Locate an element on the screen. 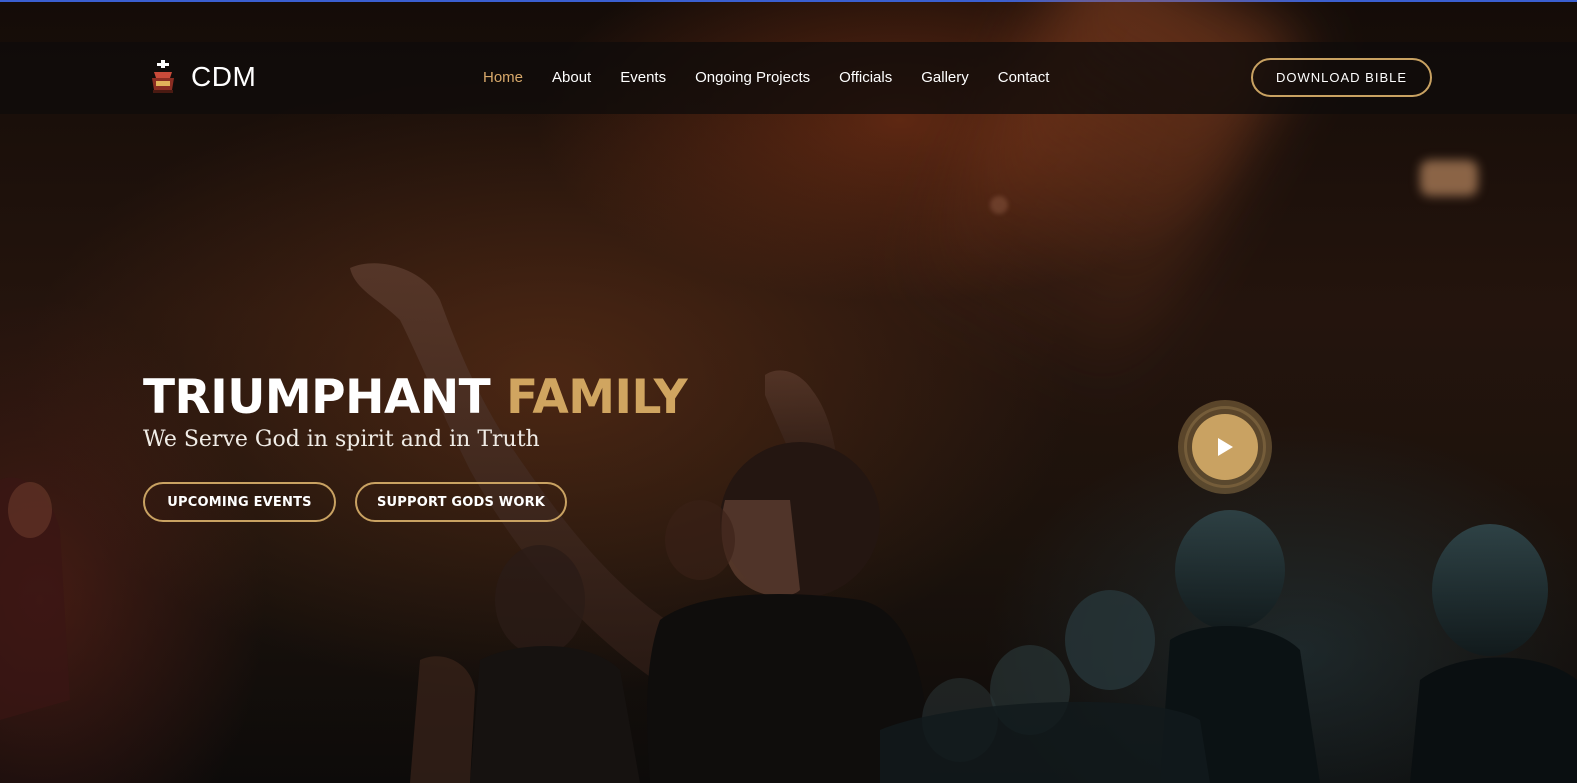  nav-item-about: About is located at coordinates (571, 78).